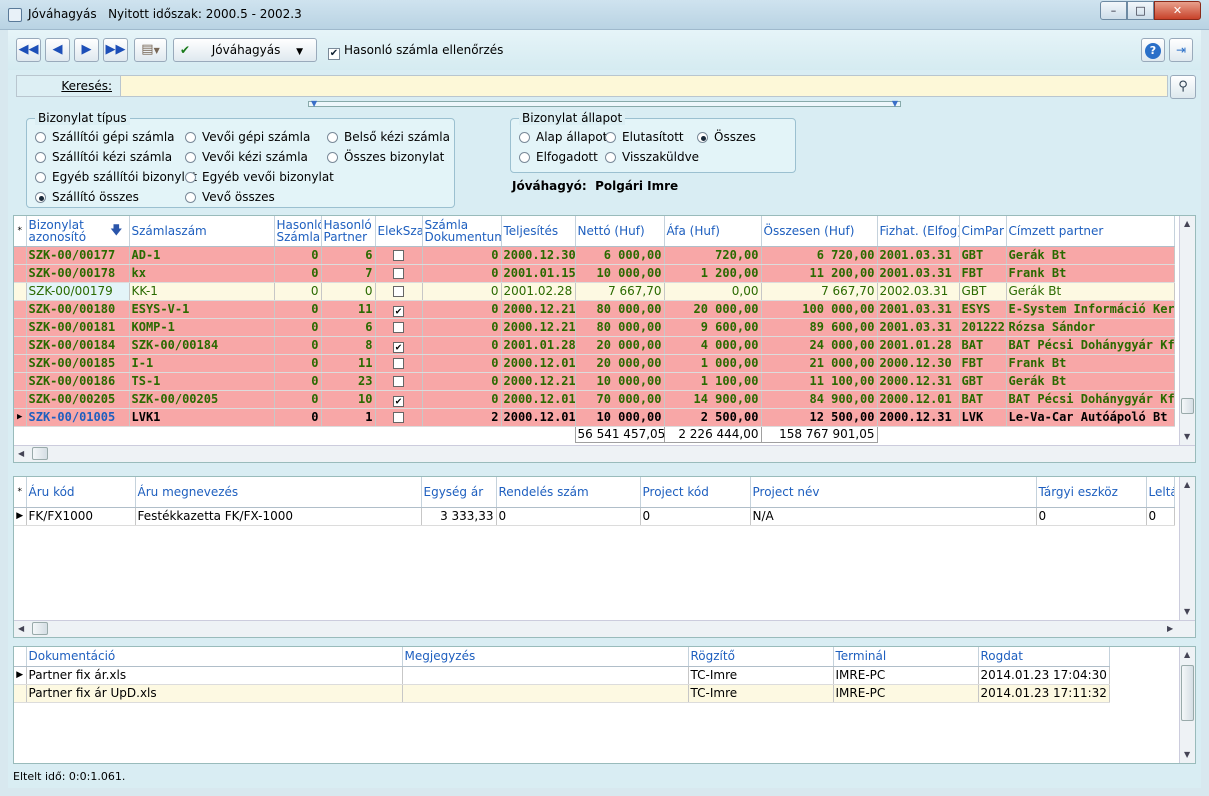  Describe the element at coordinates (713, 231) in the screenshot. I see `col-vat: Áfa (Huf)` at that location.